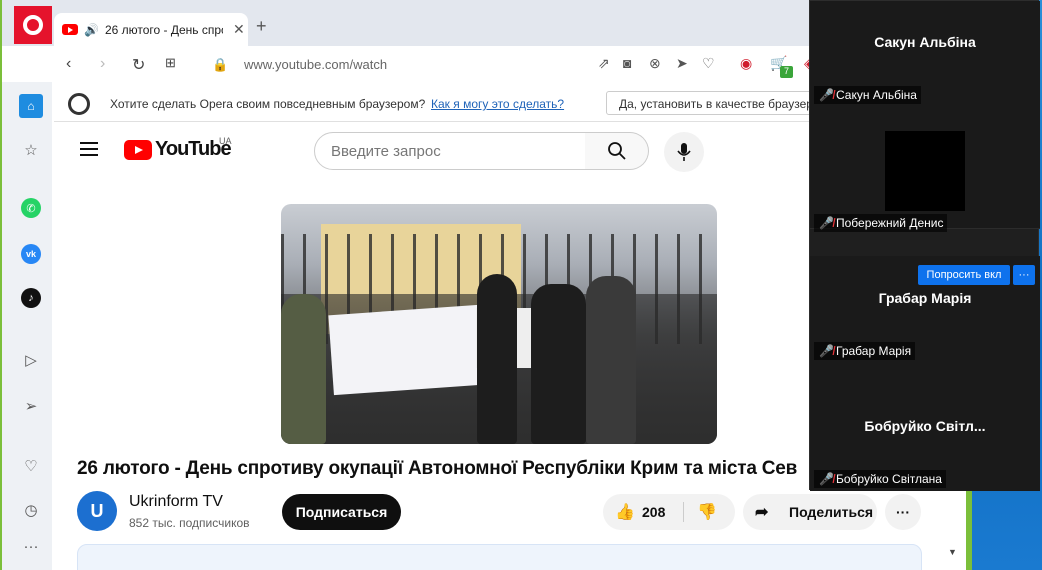  What do you see at coordinates (746, 63) in the screenshot?
I see `vpn-signal-icon: ◉` at bounding box center [746, 63].